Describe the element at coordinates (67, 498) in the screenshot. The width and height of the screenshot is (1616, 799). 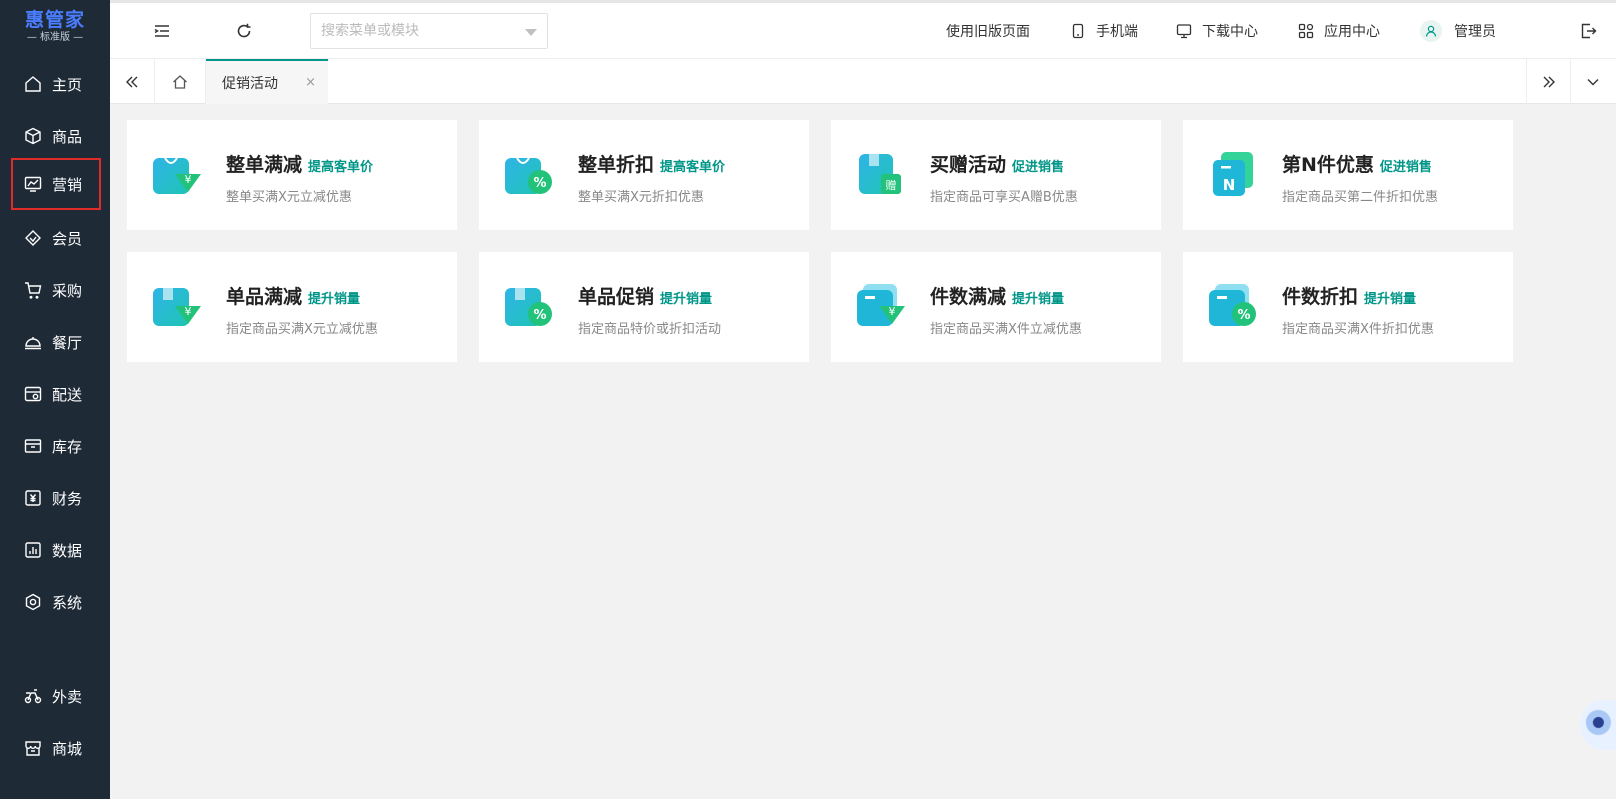
I see `sidebar-item-label: 财务` at that location.